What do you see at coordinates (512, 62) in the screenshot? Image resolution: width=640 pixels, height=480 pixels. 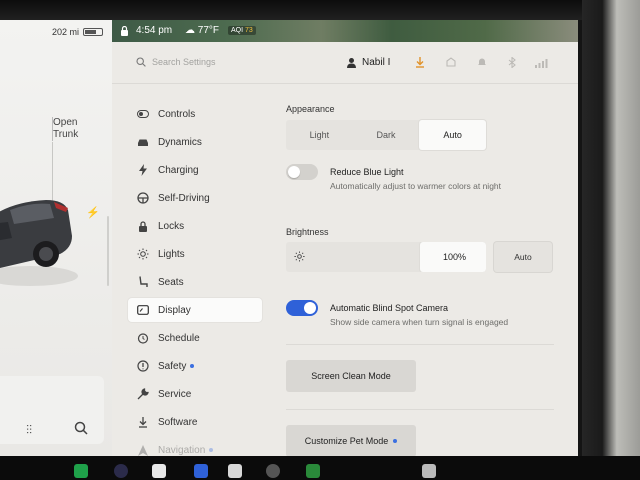 I see `bluetooth-icon` at bounding box center [512, 62].